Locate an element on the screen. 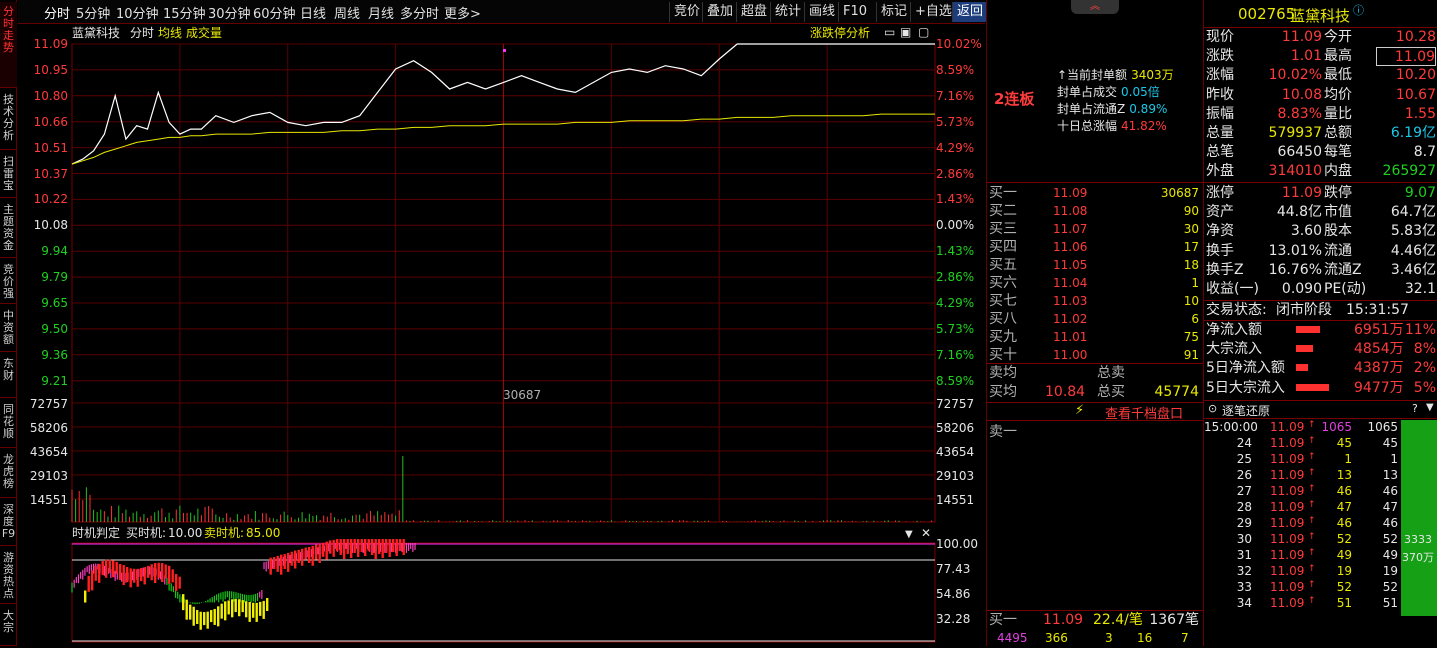 This screenshot has width=1437, height=648. tick-time-2: 25 is located at coordinates (1244, 459).